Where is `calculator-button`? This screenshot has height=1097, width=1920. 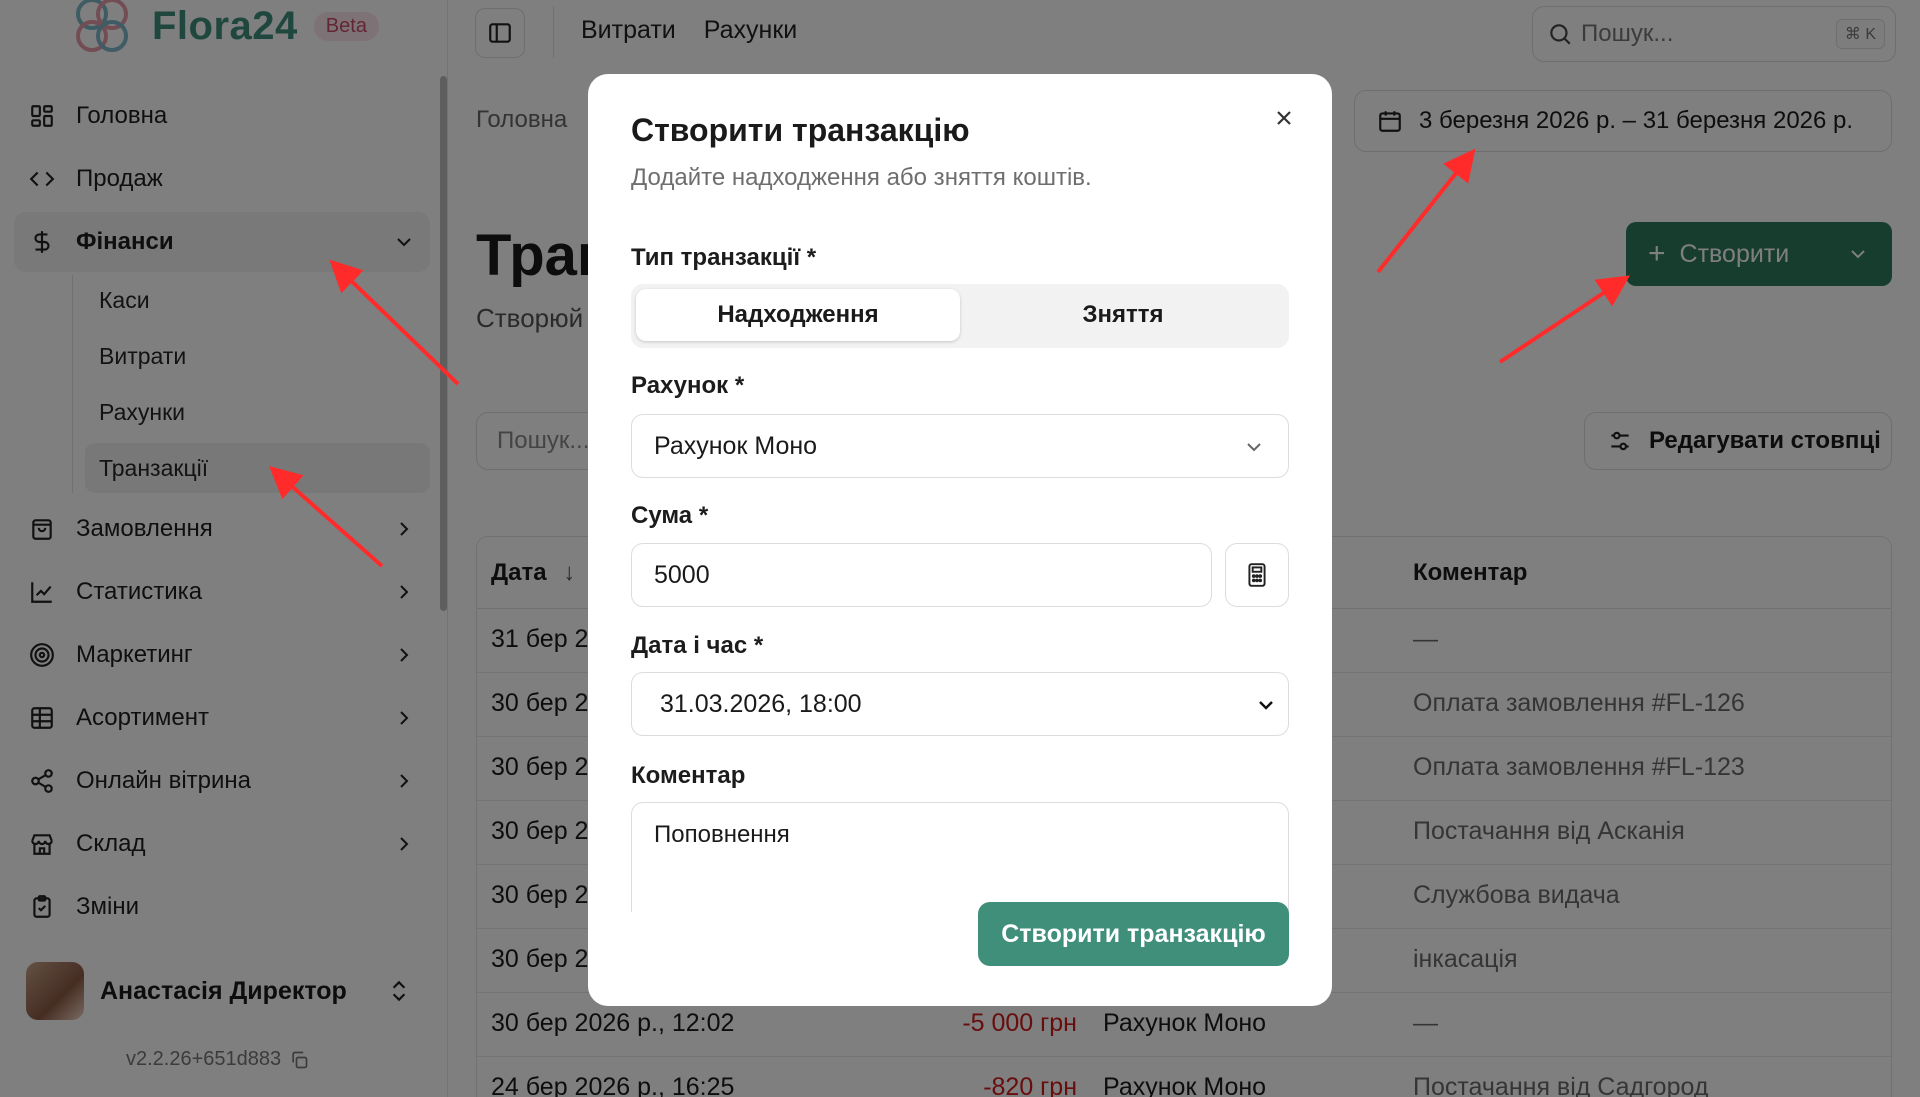
calculator-button is located at coordinates (1257, 575).